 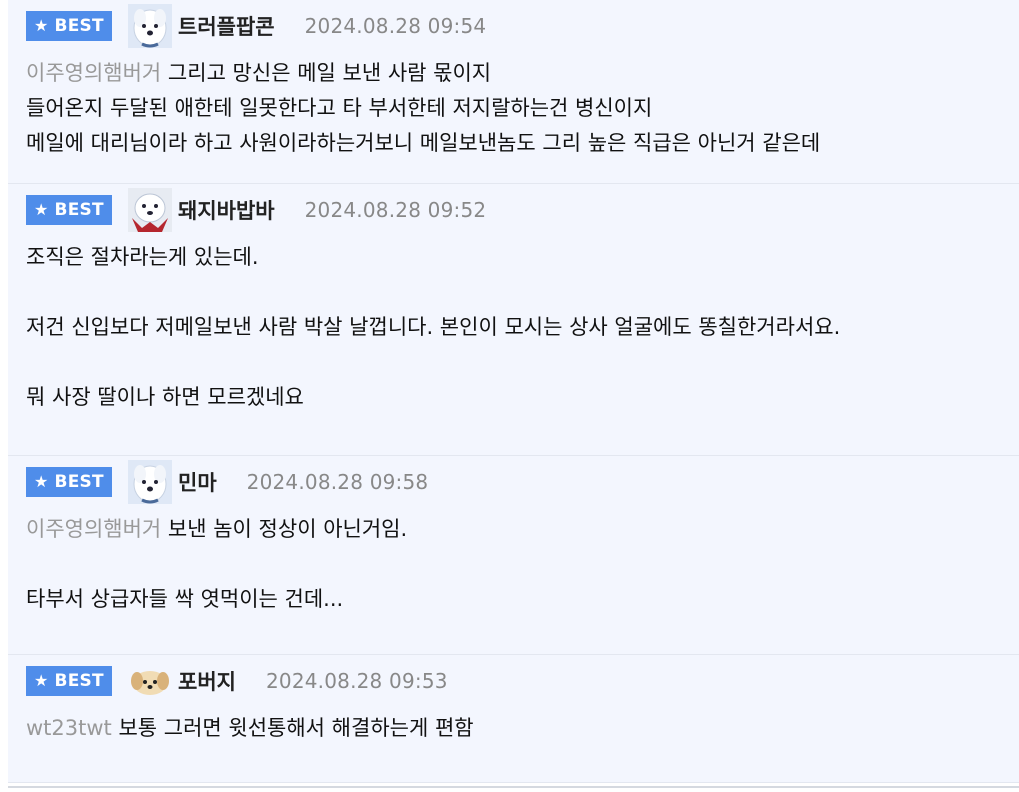 What do you see at coordinates (513, 26) in the screenshot?
I see `comment-header: ★ BEST 트러플팝콘 2024.08.28 09:54` at bounding box center [513, 26].